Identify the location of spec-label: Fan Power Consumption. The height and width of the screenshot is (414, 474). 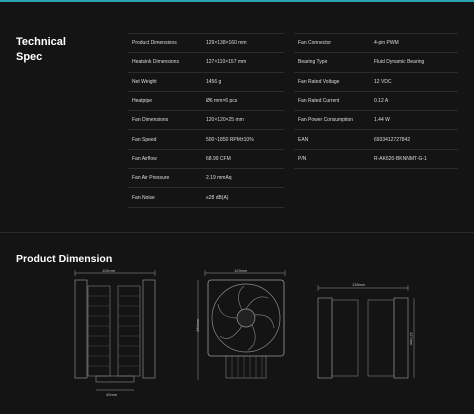
(334, 120).